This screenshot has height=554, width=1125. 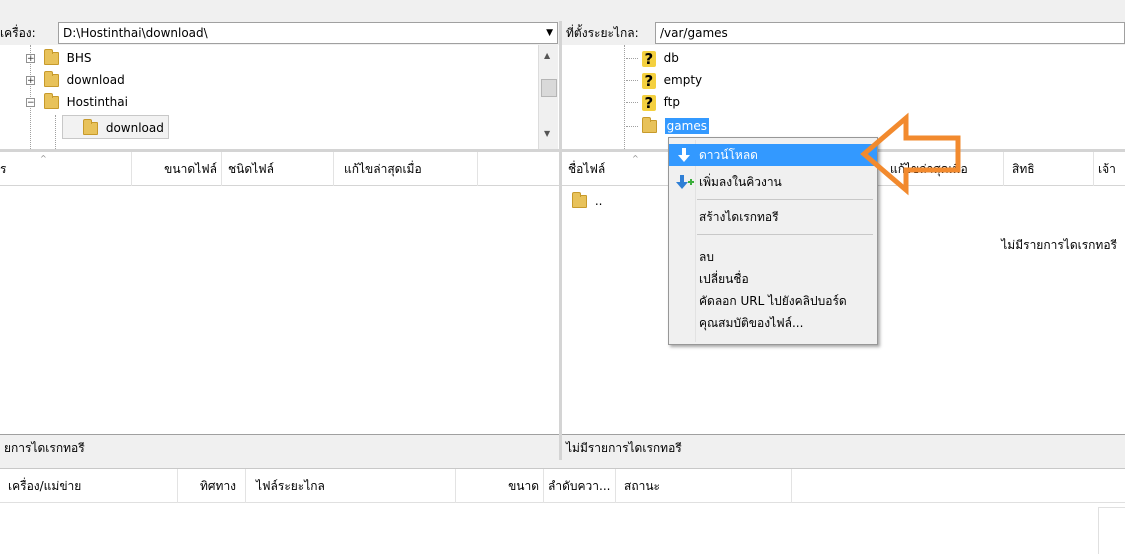 What do you see at coordinates (728, 155) in the screenshot?
I see `menu-item-label: ดาวน์โหลด` at bounding box center [728, 155].